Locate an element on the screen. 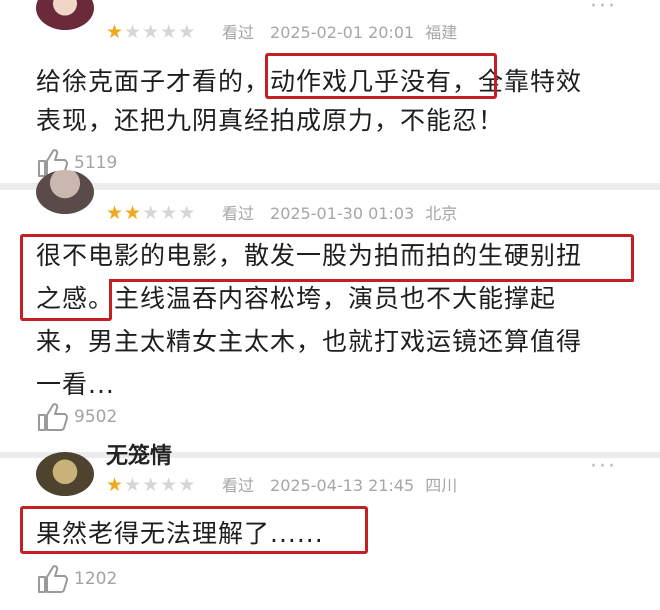  like-count: 9502 is located at coordinates (96, 417).